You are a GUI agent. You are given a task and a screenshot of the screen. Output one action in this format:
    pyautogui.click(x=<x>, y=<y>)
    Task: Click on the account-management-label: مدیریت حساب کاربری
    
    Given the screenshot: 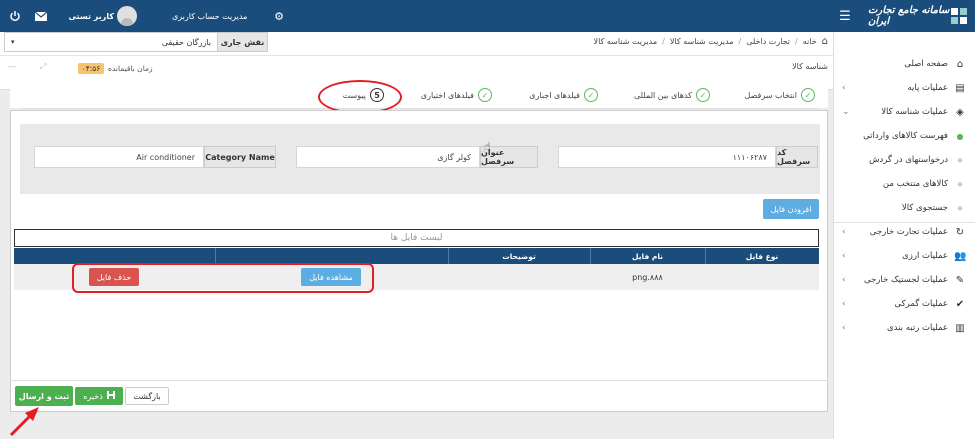 What is the action you would take?
    pyautogui.click(x=210, y=16)
    